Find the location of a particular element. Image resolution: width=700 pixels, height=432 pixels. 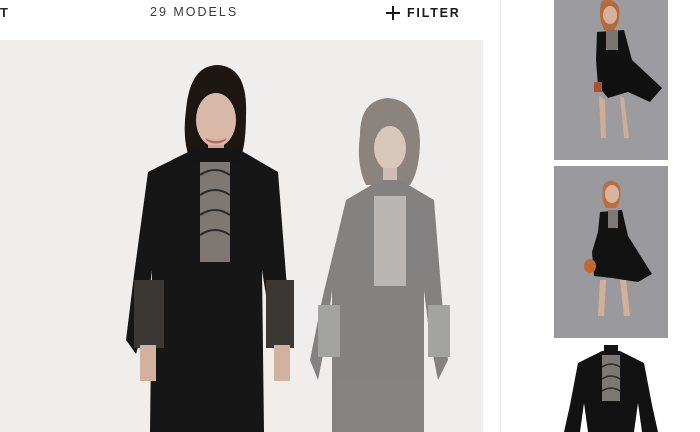

thumbnail-2-illustration is located at coordinates (611, 252).